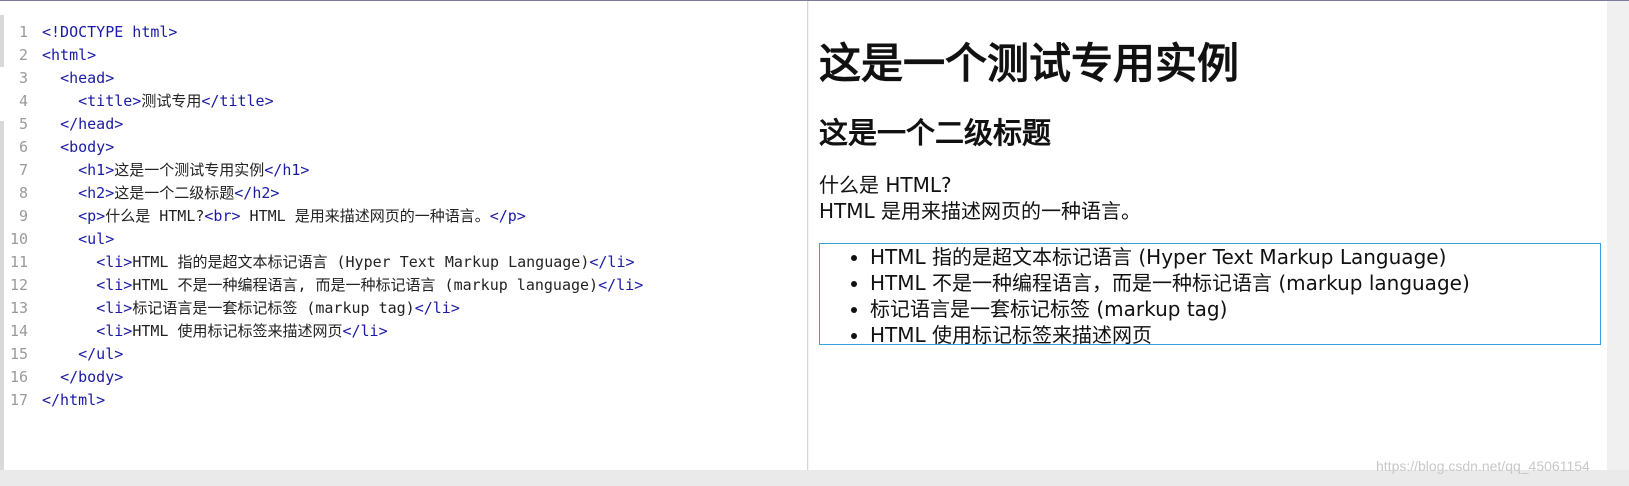 The image size is (1629, 486). I want to click on code-line: 14 <li>HTML 使用标记标签来描述网页</li>, so click(400, 331).